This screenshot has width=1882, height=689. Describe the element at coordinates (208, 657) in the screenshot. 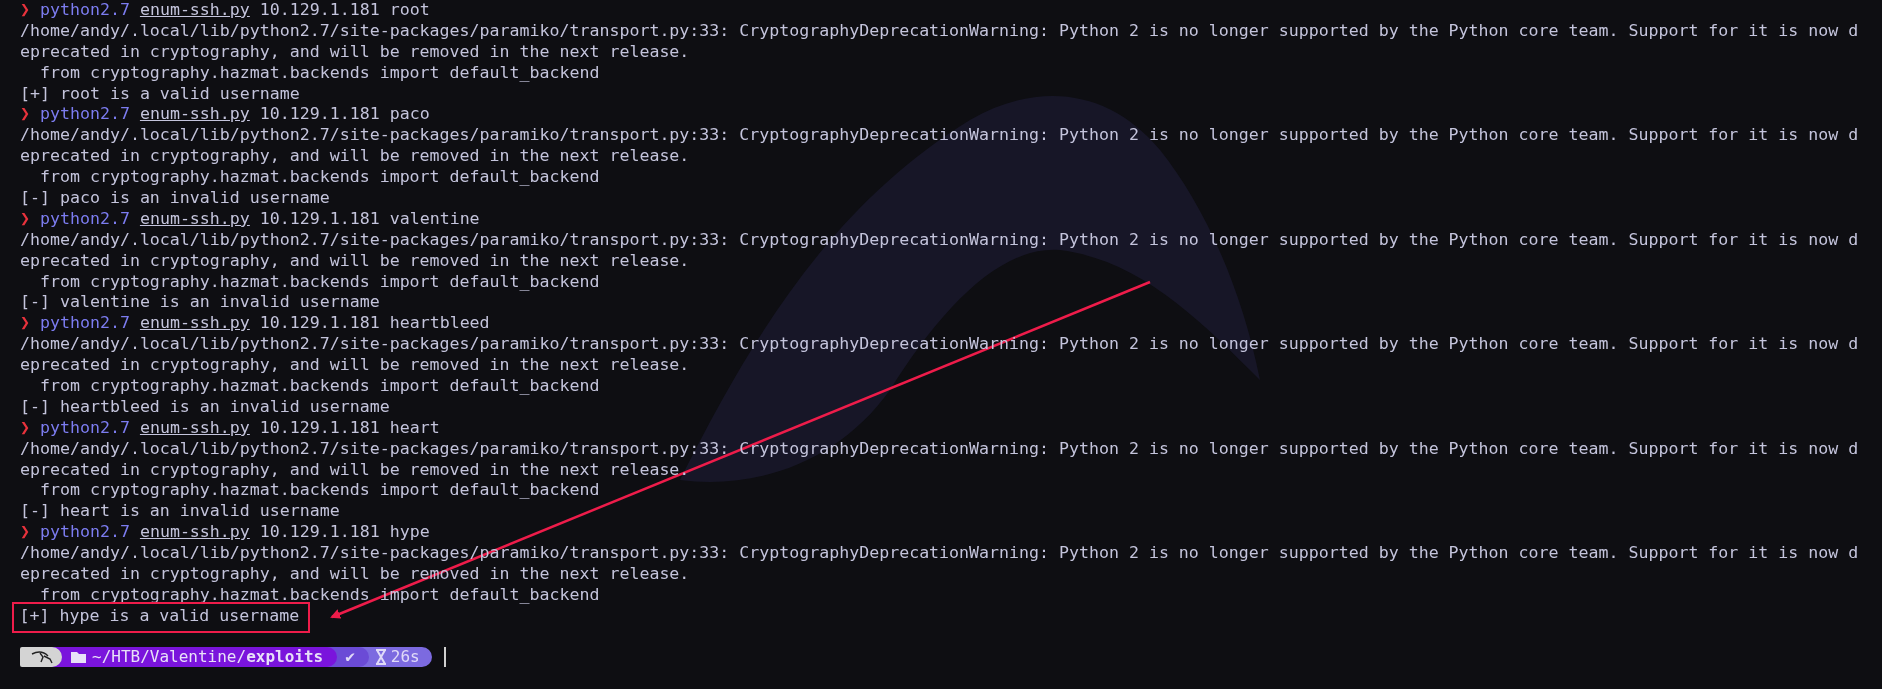

I see `path-text: ~/HTB/Valentine/exploits` at that location.